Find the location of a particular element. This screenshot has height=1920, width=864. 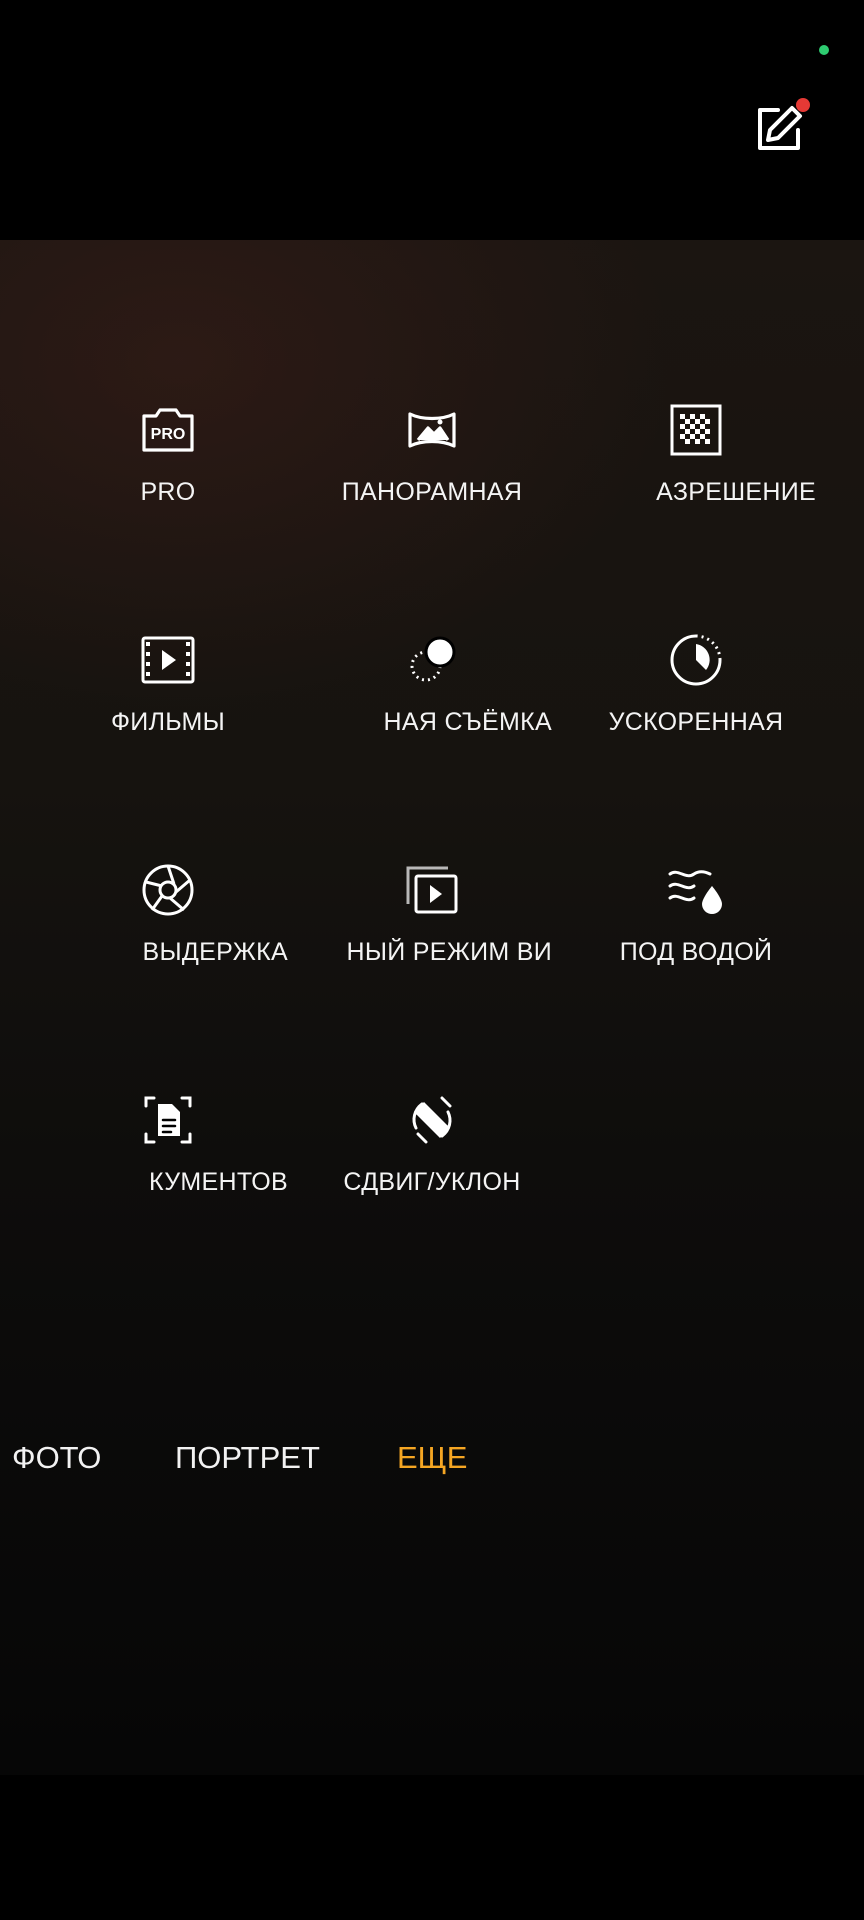

mode-tile-timelapse: УСКОРЕННАЯ is located at coordinates (696, 705).